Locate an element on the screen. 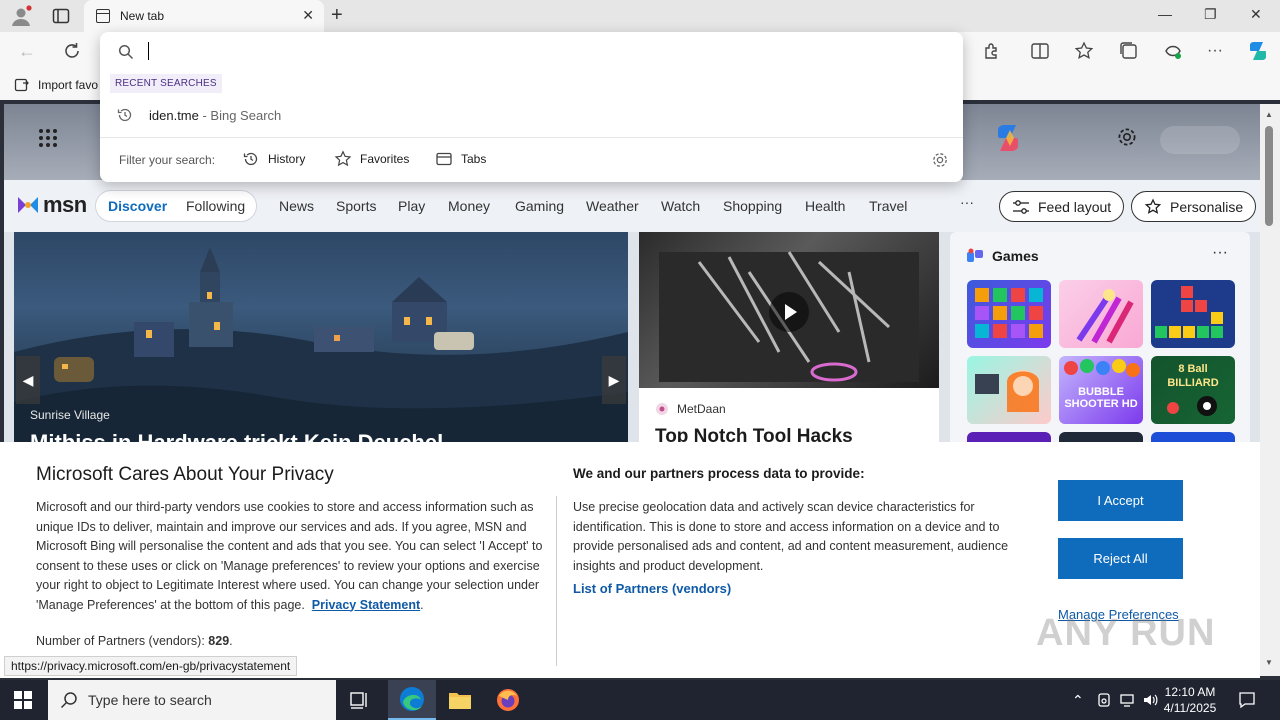 The width and height of the screenshot is (1280, 720). address-input is located at coordinates (536, 51).